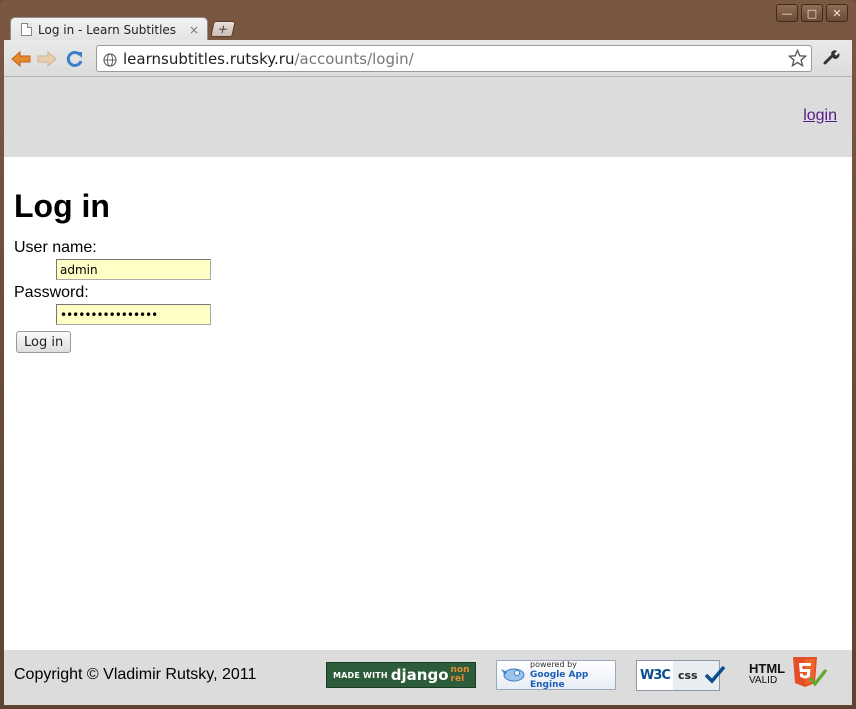 The image size is (856, 709). Describe the element at coordinates (133, 314) in the screenshot. I see `password-input` at that location.